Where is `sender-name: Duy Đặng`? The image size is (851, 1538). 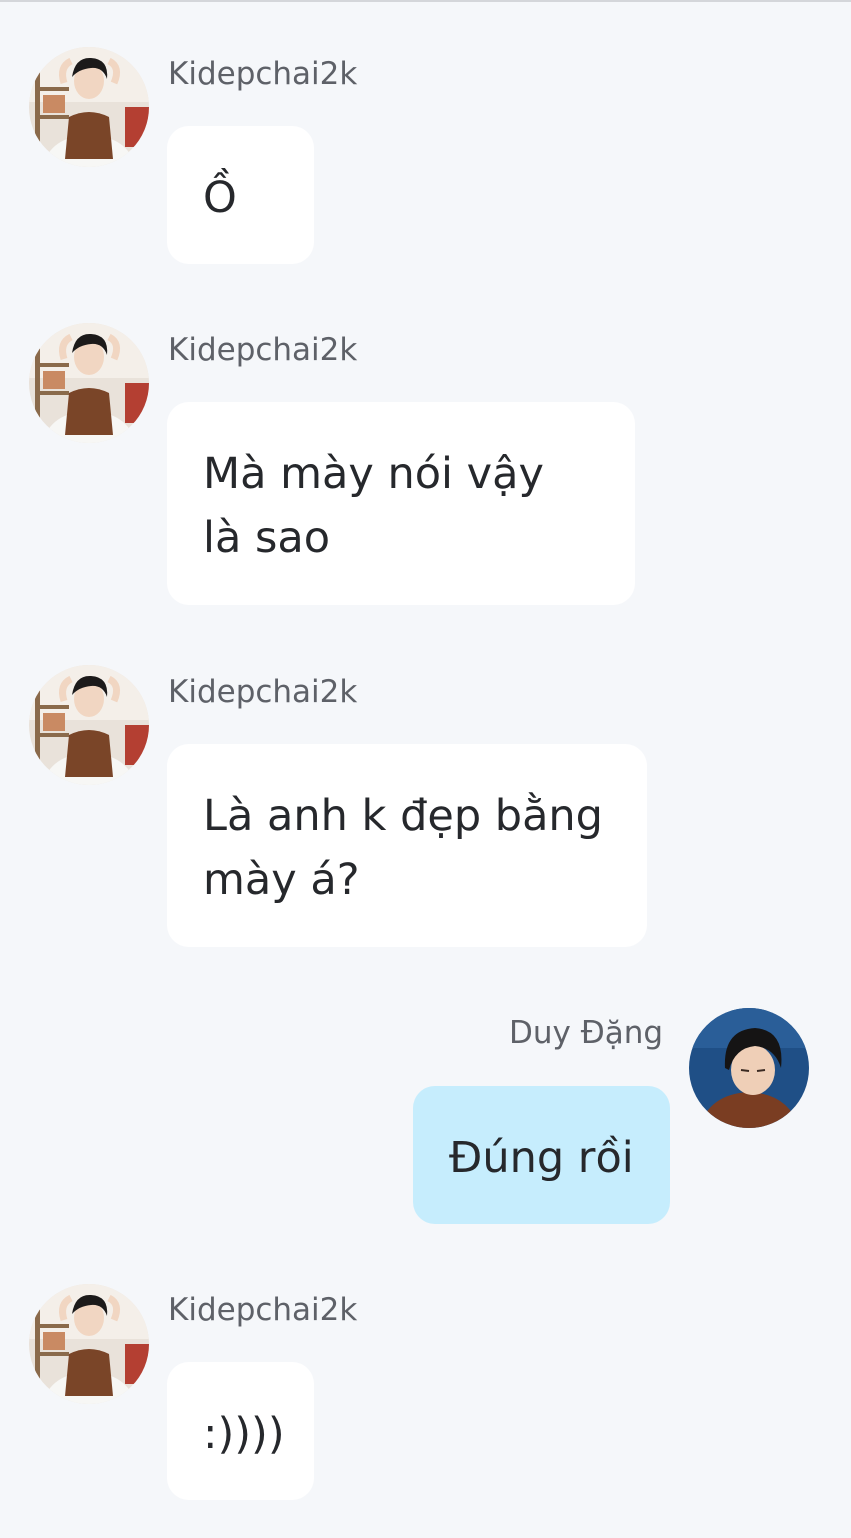
sender-name: Duy Đặng is located at coordinates (586, 1033).